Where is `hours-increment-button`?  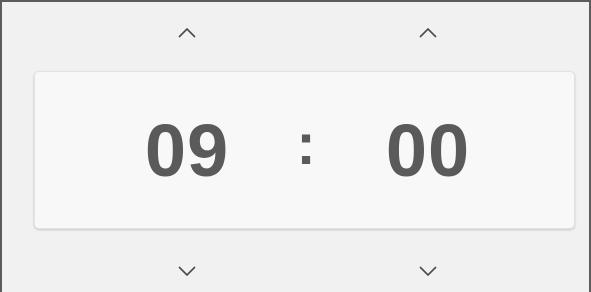
hours-increment-button is located at coordinates (187, 33).